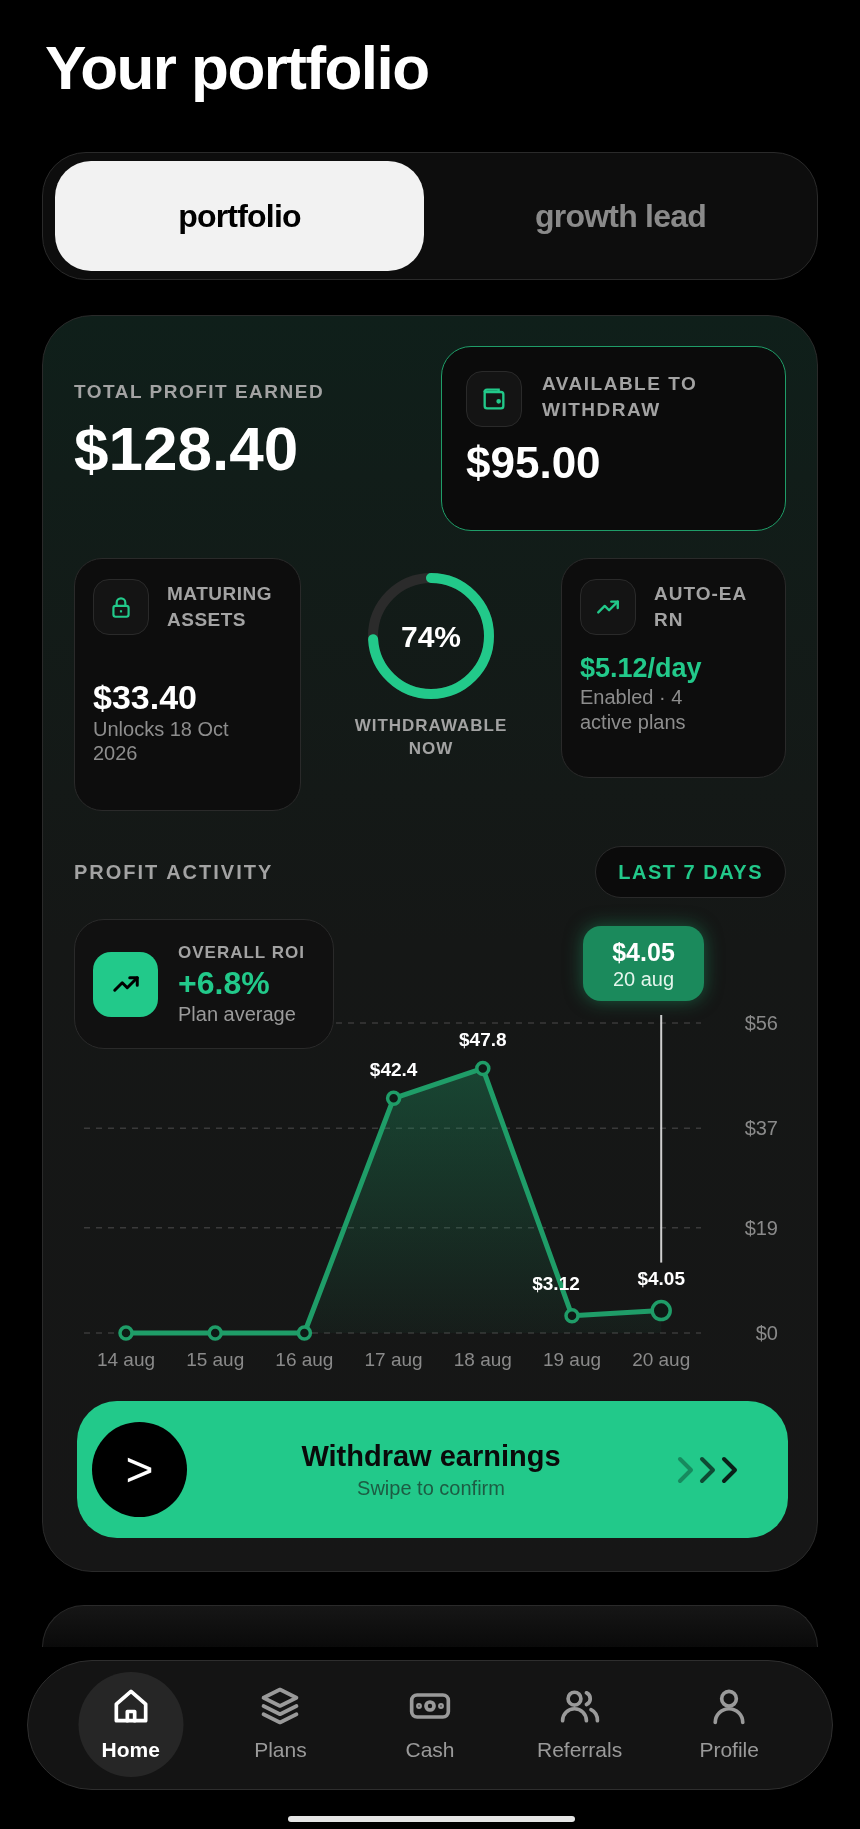 This screenshot has width=860, height=1829. What do you see at coordinates (482, 1359) in the screenshot?
I see `axis-label: 18 aug` at bounding box center [482, 1359].